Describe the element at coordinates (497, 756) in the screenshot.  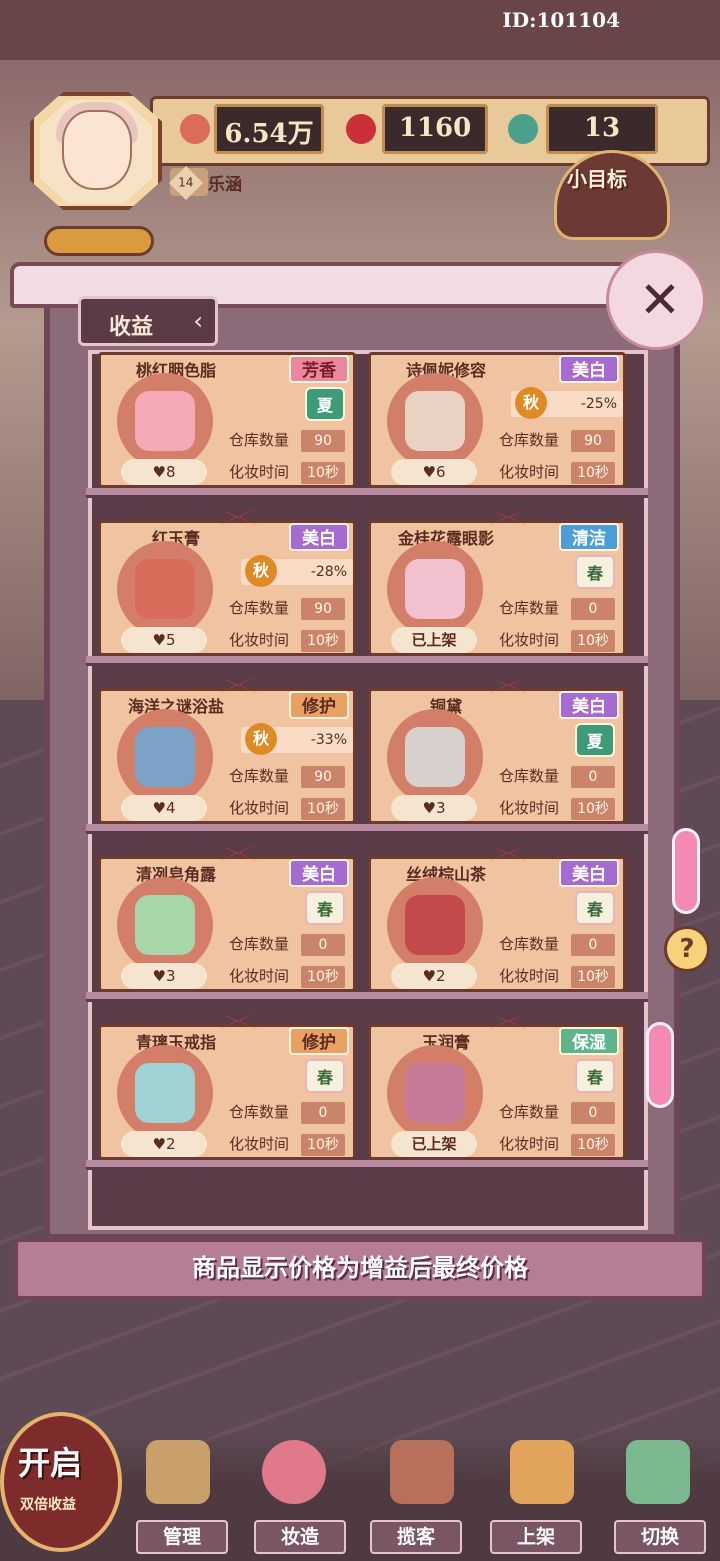
I see `product-card: 铜黛 ♥3 美白夏仓库数量 0 化妆时间 10秒` at that location.